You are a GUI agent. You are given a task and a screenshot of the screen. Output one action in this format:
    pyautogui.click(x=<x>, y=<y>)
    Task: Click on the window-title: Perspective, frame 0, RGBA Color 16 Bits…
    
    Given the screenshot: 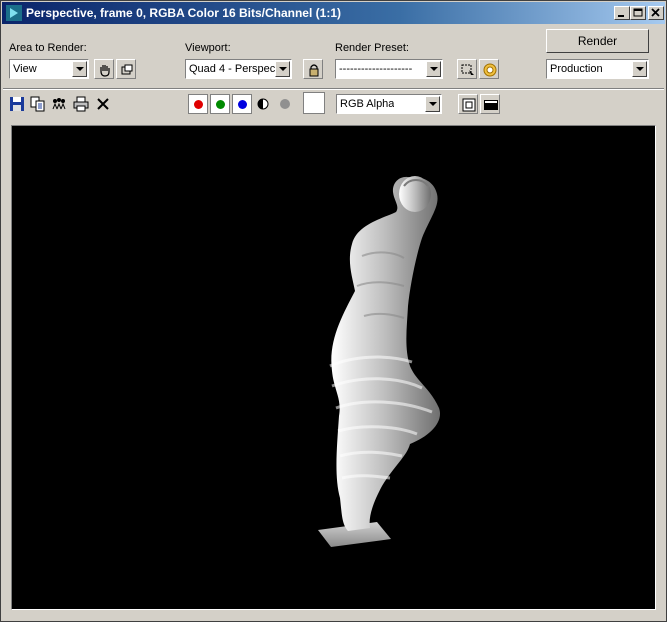 What is the action you would take?
    pyautogui.click(x=183, y=13)
    